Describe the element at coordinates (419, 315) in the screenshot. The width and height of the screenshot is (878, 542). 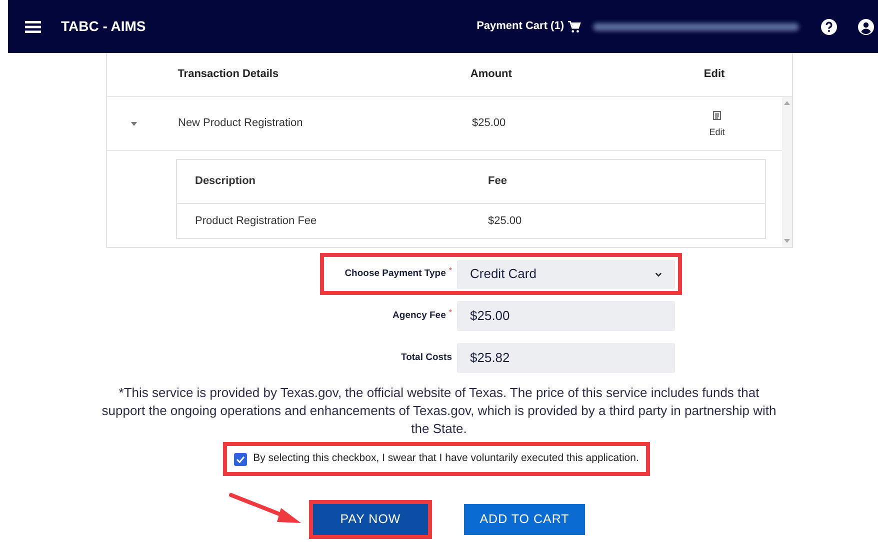
I see `field-label: Agency Fee` at that location.